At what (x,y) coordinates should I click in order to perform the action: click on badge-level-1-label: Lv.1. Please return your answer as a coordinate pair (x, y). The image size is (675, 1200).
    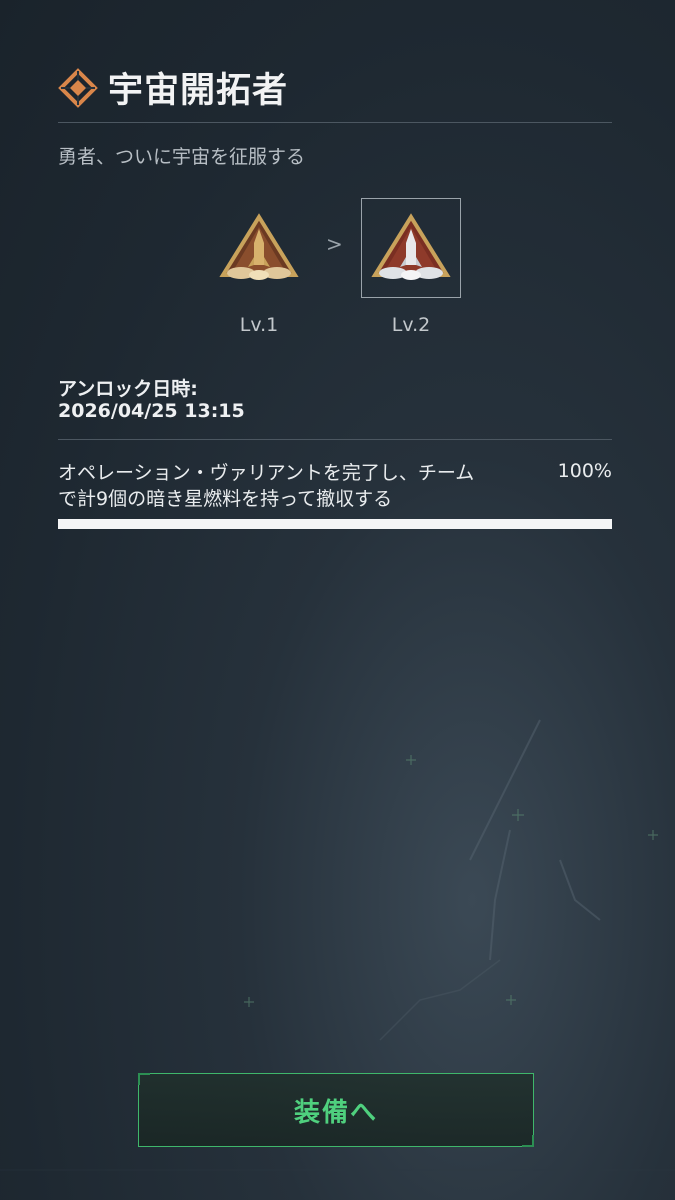
    Looking at the image, I should click on (259, 325).